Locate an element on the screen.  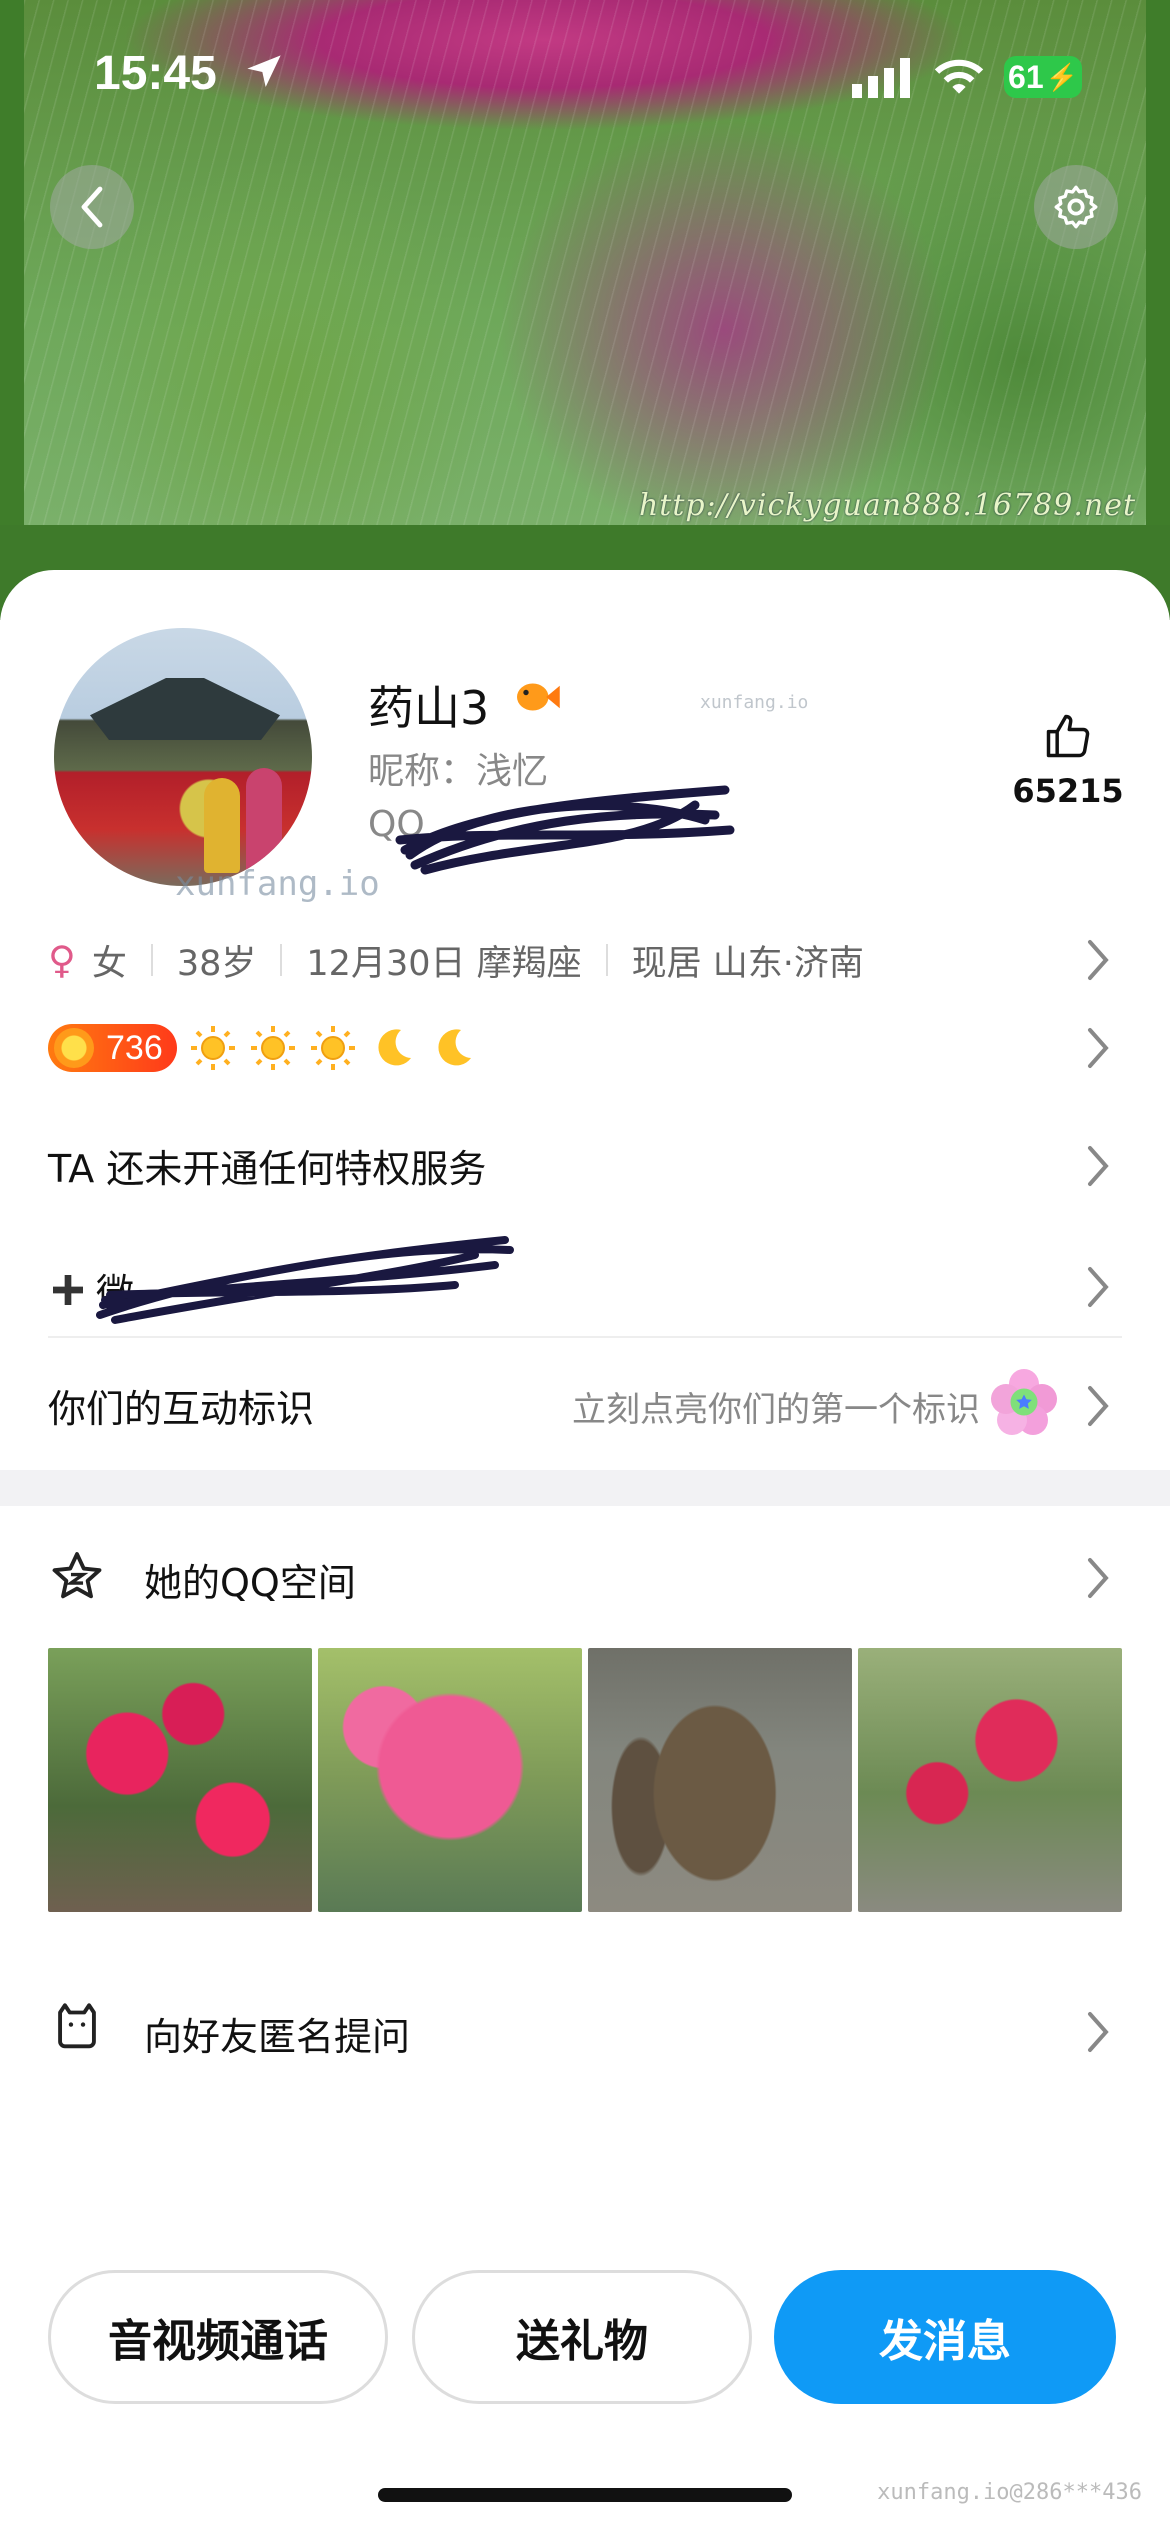
profile-name: 药山3 is located at coordinates (429, 708).